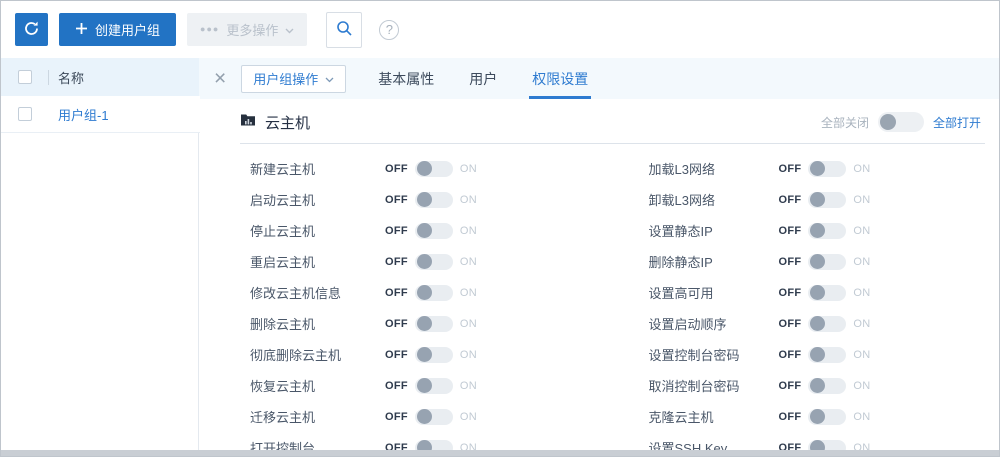  What do you see at coordinates (210, 28) in the screenshot?
I see `more-dots-icon: ●●●` at bounding box center [210, 28].